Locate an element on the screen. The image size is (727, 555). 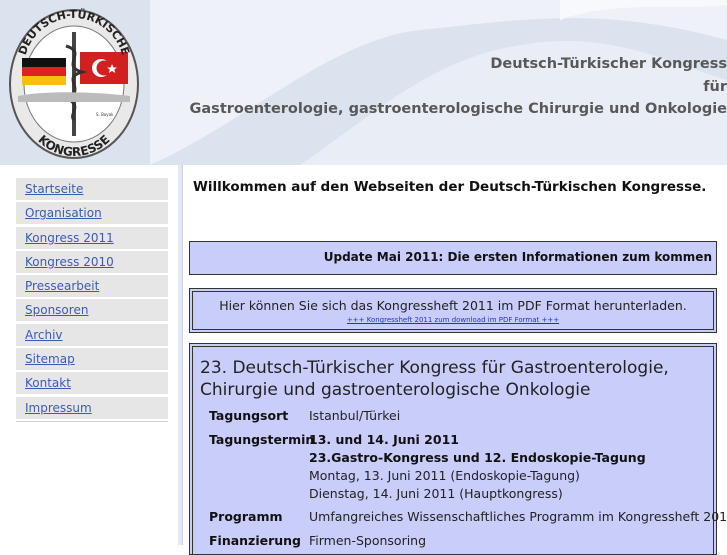
programm-label: Programm is located at coordinates (246, 516).